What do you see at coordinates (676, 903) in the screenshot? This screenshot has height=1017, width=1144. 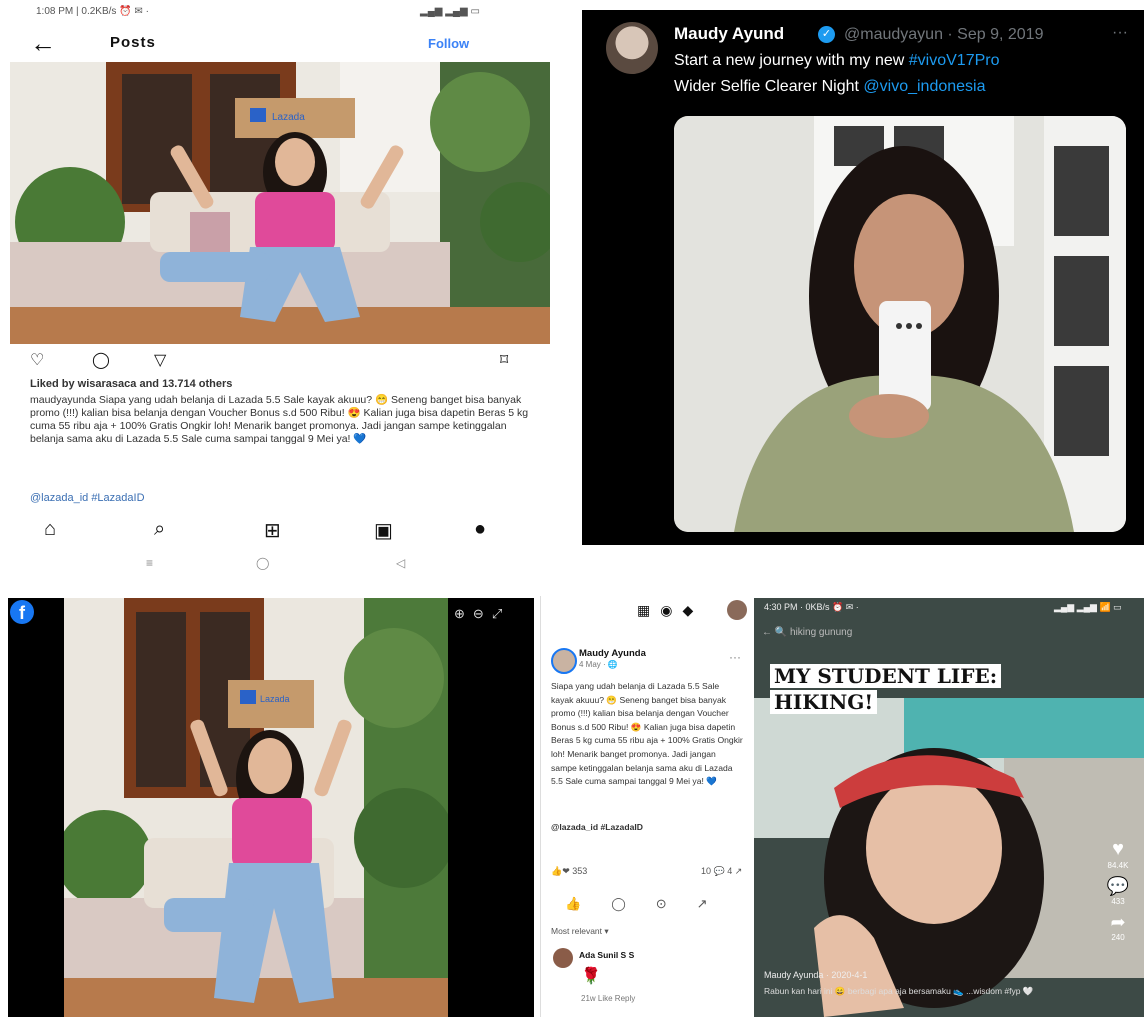 I see `messenger-share-icon: ⊙` at bounding box center [676, 903].